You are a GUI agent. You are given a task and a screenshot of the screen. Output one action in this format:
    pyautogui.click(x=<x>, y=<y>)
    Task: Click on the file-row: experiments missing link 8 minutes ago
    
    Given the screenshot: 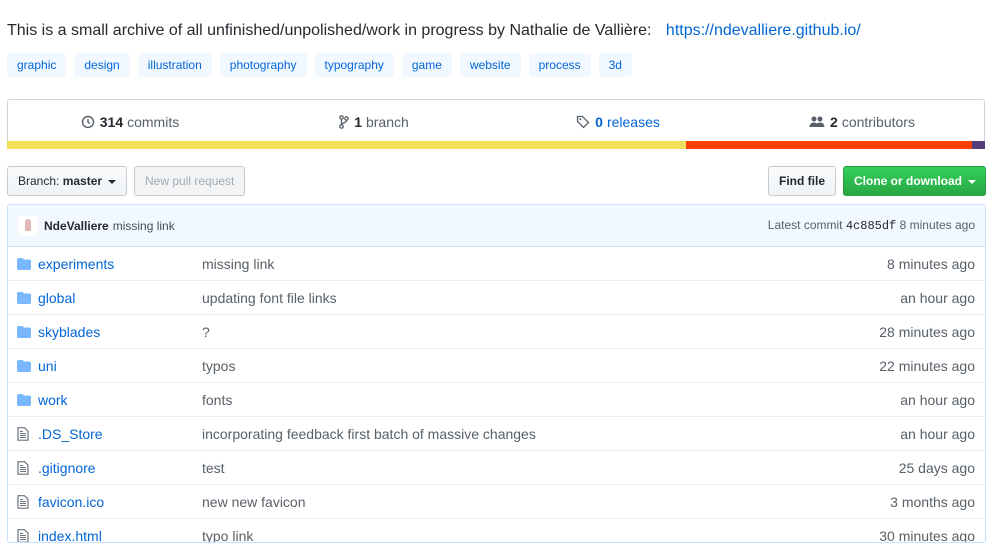 What is the action you would take?
    pyautogui.click(x=496, y=263)
    